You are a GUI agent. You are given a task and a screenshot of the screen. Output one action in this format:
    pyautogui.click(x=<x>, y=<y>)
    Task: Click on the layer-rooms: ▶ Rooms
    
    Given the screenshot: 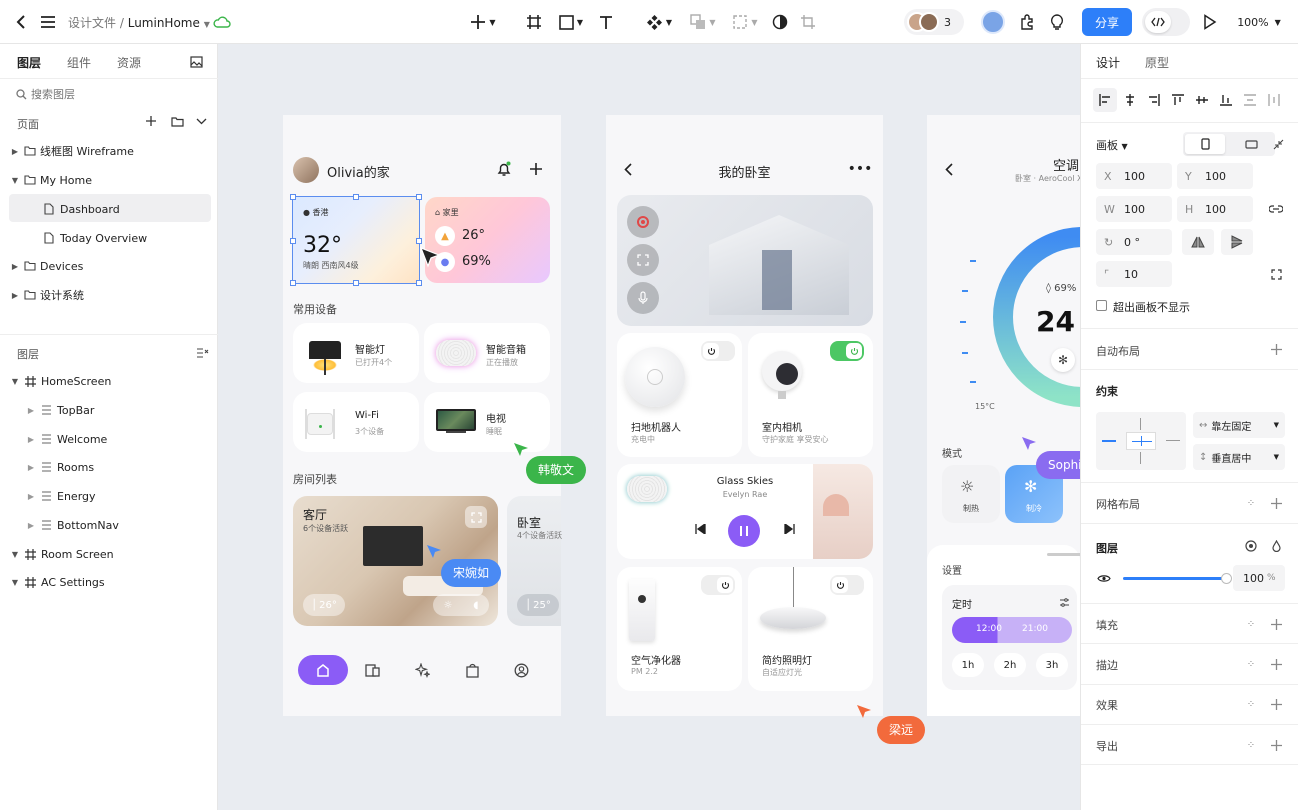 What is the action you would take?
    pyautogui.click(x=109, y=467)
    